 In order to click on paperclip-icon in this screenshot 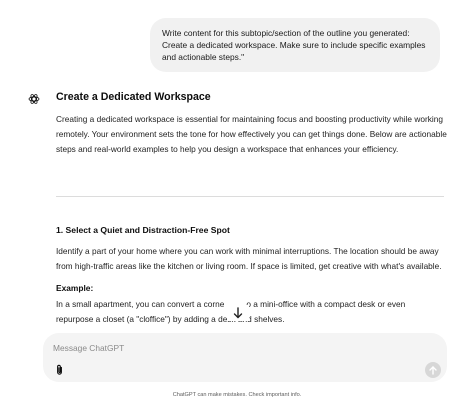, I will do `click(59, 369)`.